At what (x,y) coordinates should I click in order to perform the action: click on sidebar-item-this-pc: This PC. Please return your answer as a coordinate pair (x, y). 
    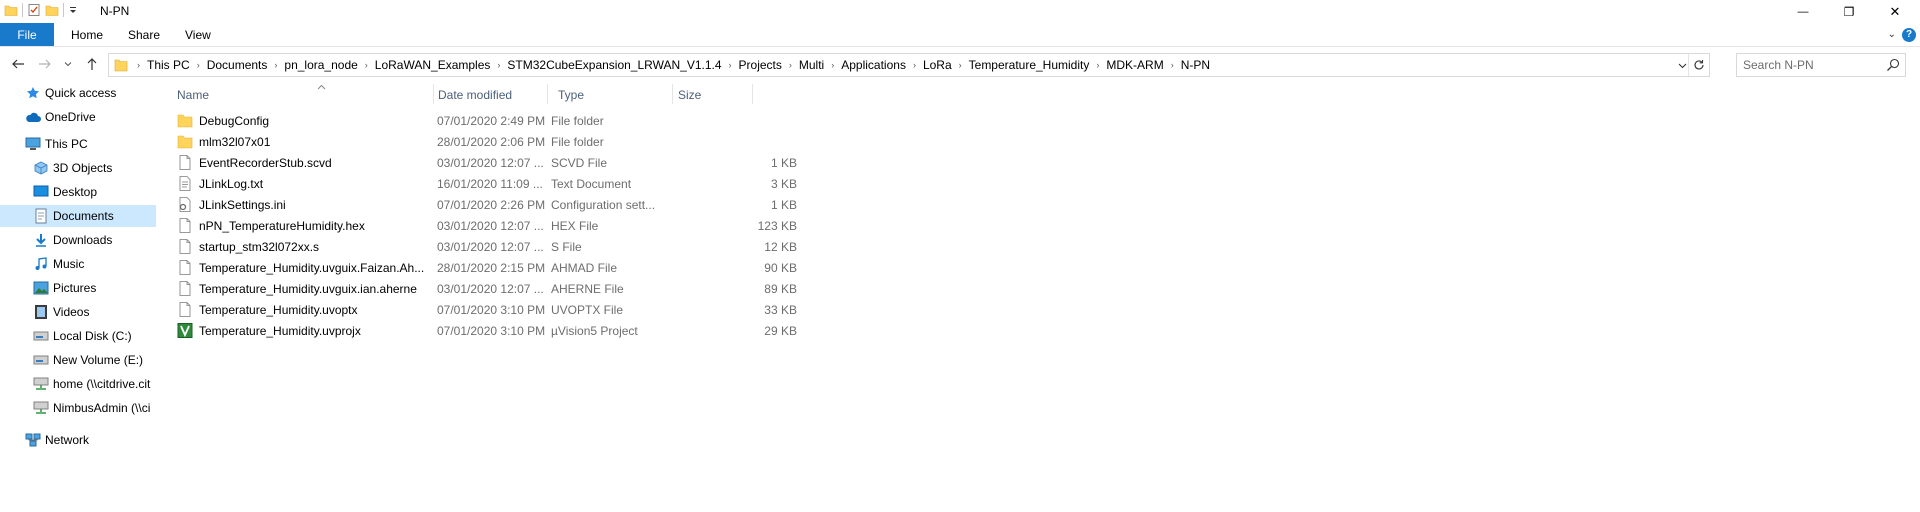
    Looking at the image, I should click on (78, 144).